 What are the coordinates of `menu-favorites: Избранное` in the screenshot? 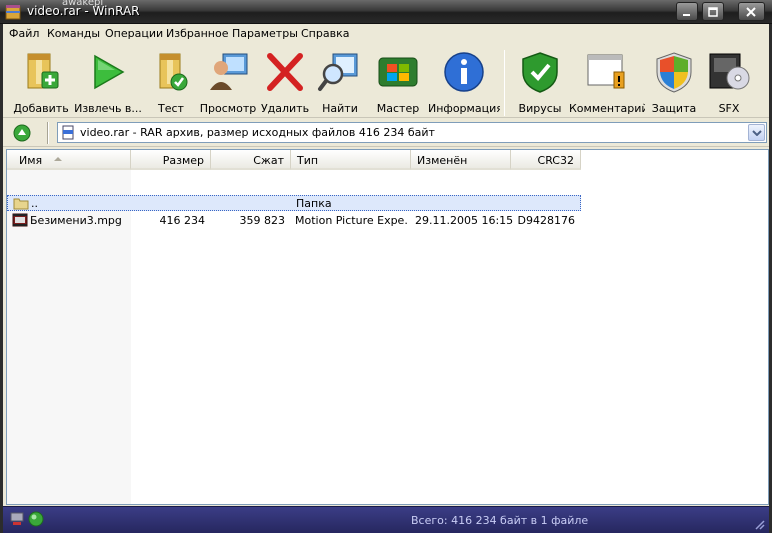 It's located at (197, 33).